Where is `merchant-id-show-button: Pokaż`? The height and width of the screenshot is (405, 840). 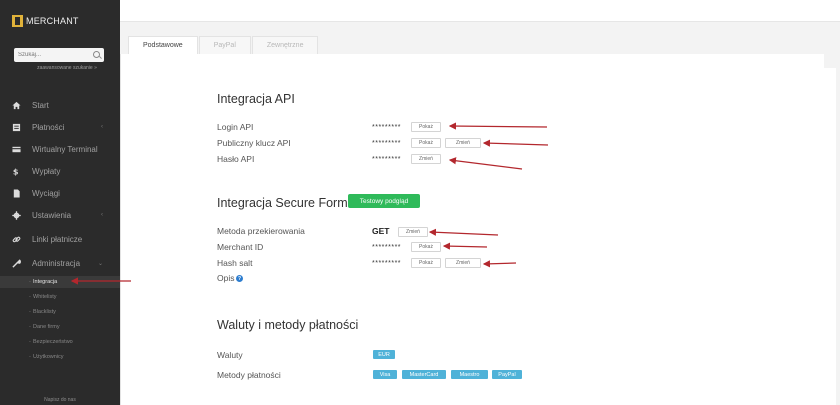 merchant-id-show-button: Pokaż is located at coordinates (426, 247).